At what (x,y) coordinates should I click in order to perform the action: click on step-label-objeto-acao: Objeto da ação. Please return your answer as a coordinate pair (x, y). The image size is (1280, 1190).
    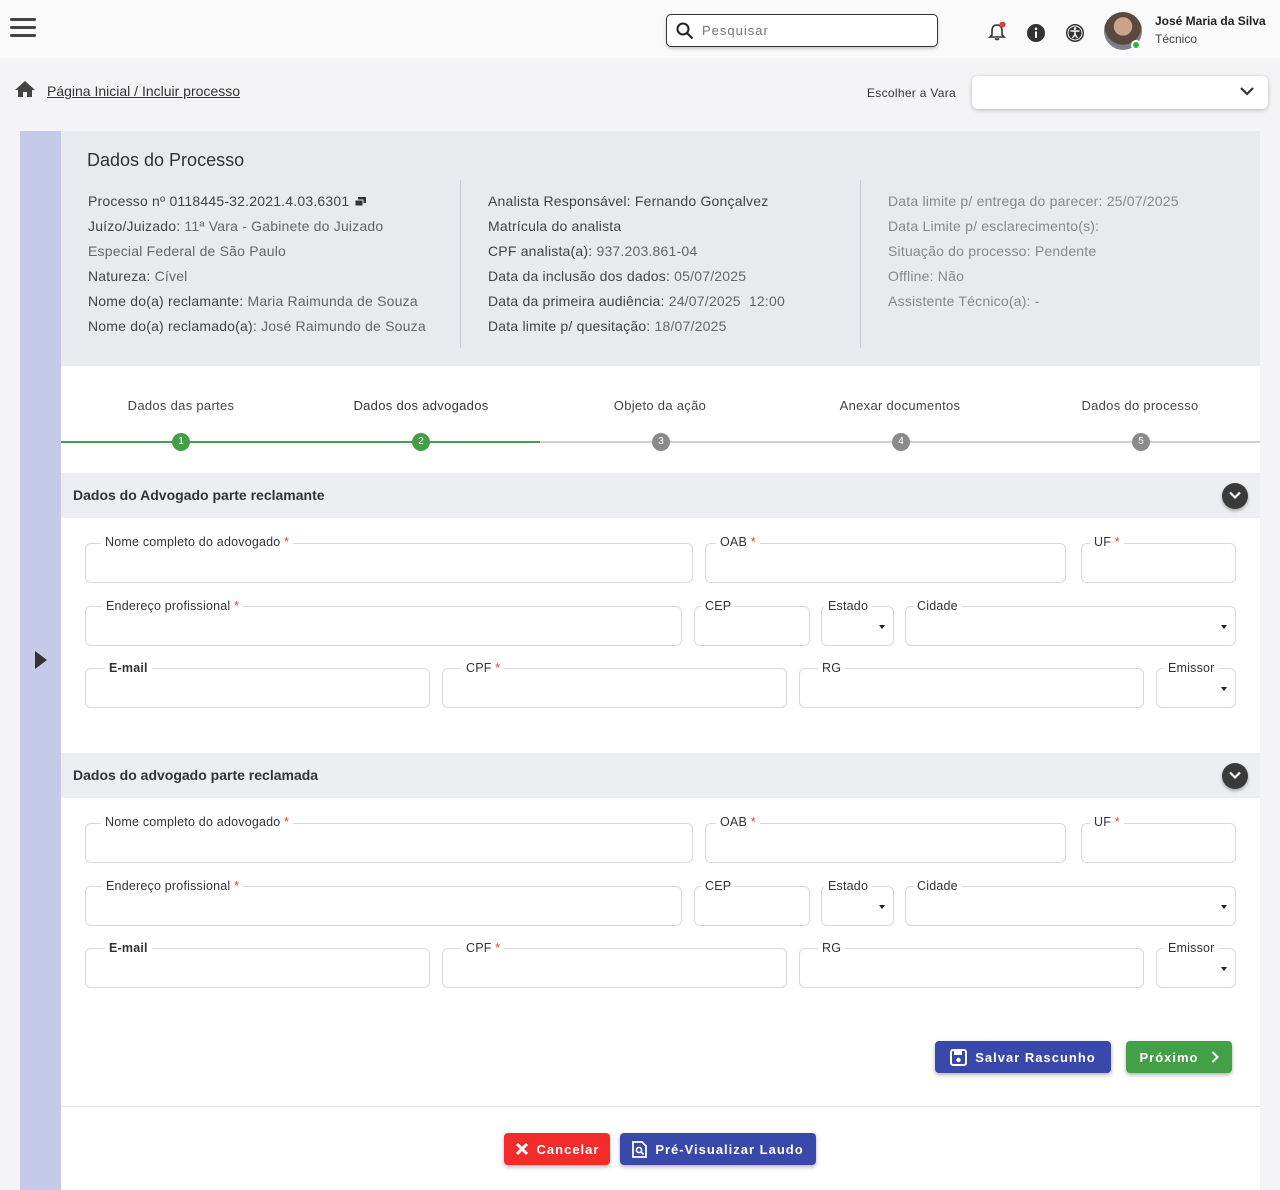
    Looking at the image, I should click on (660, 405).